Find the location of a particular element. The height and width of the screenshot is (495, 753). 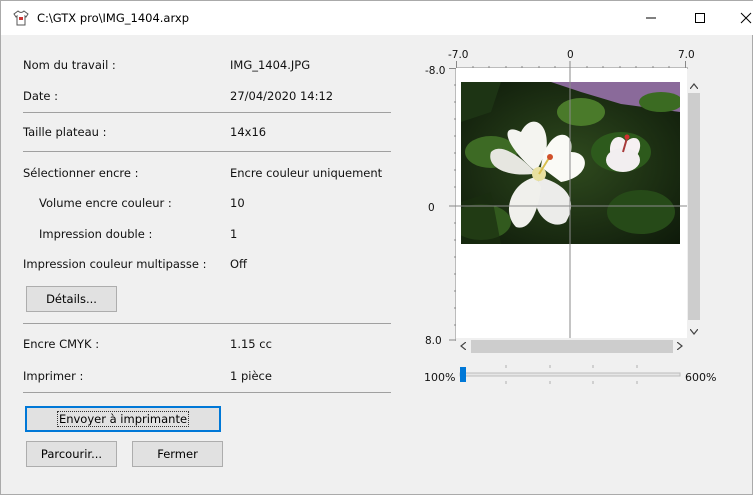

scroll-up-icon is located at coordinates (694, 87).